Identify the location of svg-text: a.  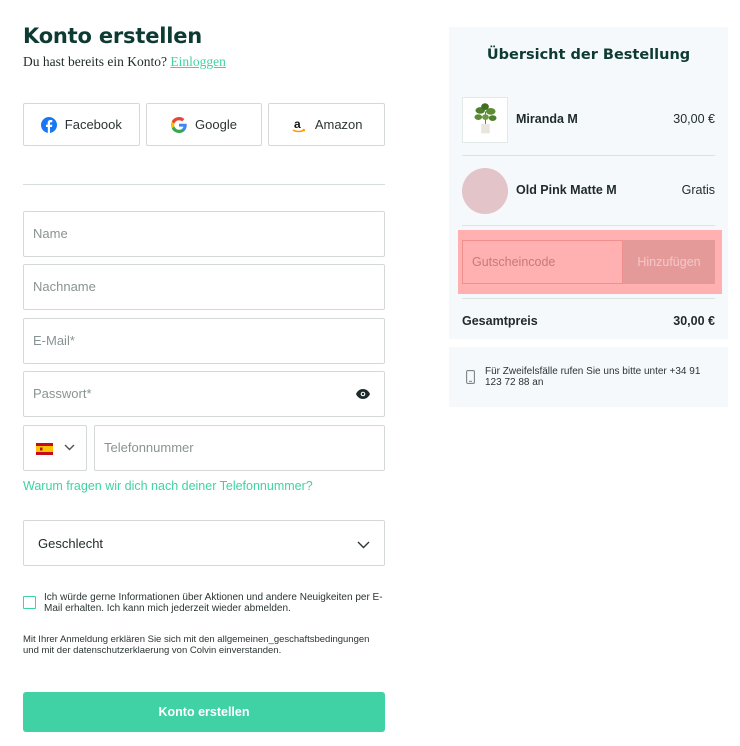
(297, 124).